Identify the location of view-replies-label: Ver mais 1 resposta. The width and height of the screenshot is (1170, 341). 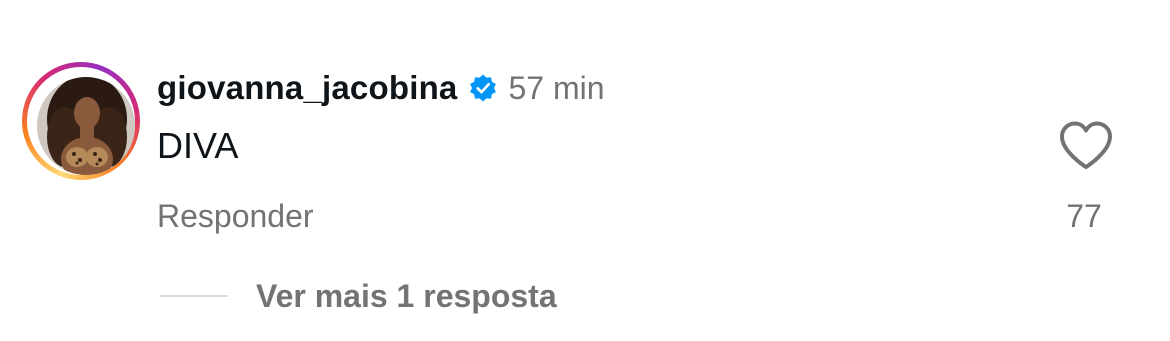
(406, 296).